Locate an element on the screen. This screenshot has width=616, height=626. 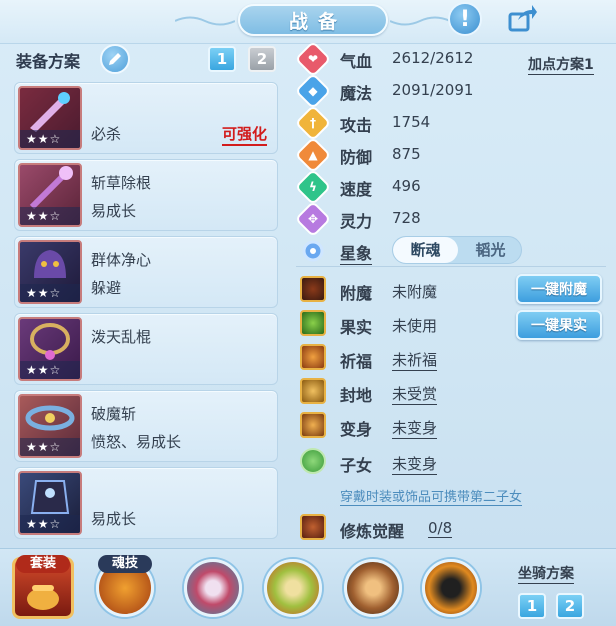
enchant-value: 未附魔 is located at coordinates (415, 292).